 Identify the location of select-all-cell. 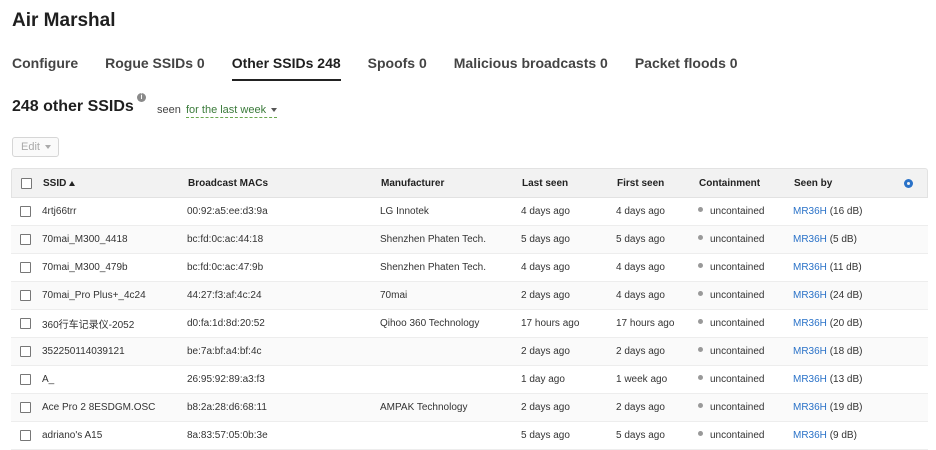
(26, 183).